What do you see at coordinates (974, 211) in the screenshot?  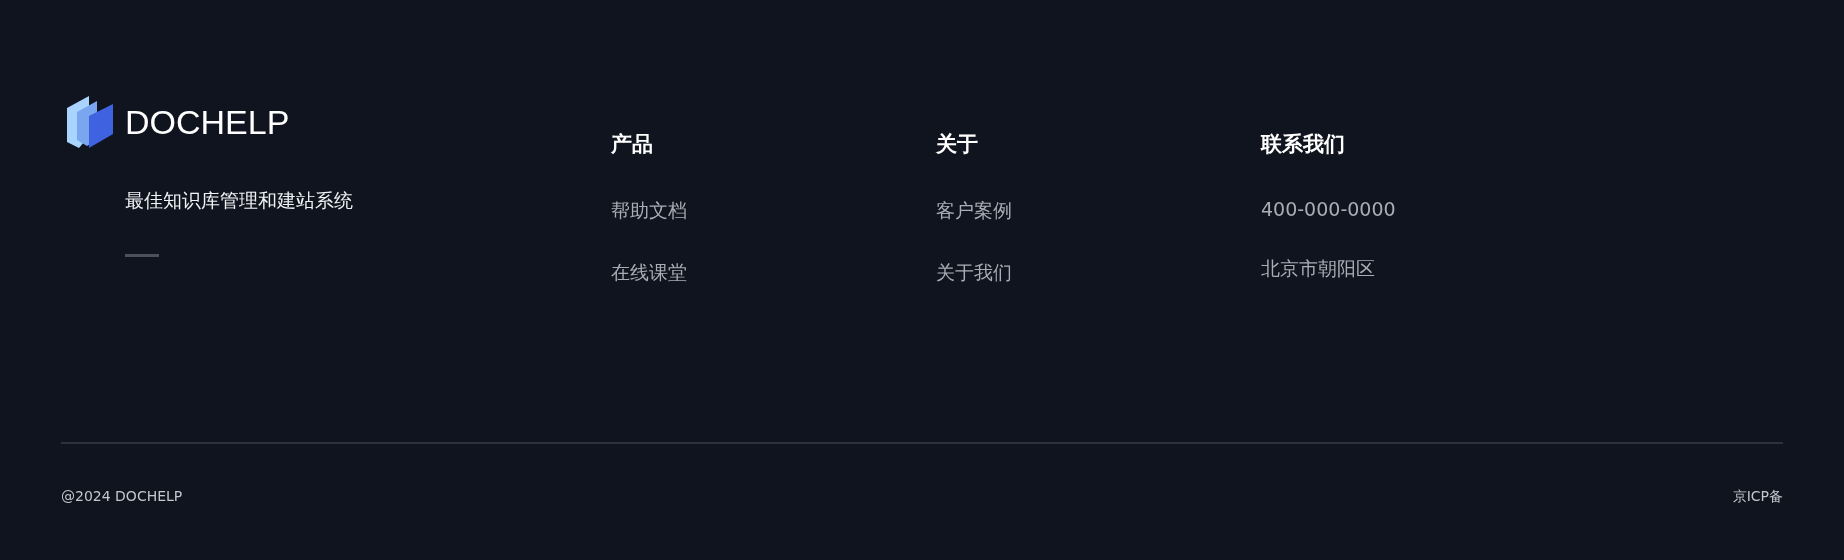 I see `footer-link: 客户案例` at bounding box center [974, 211].